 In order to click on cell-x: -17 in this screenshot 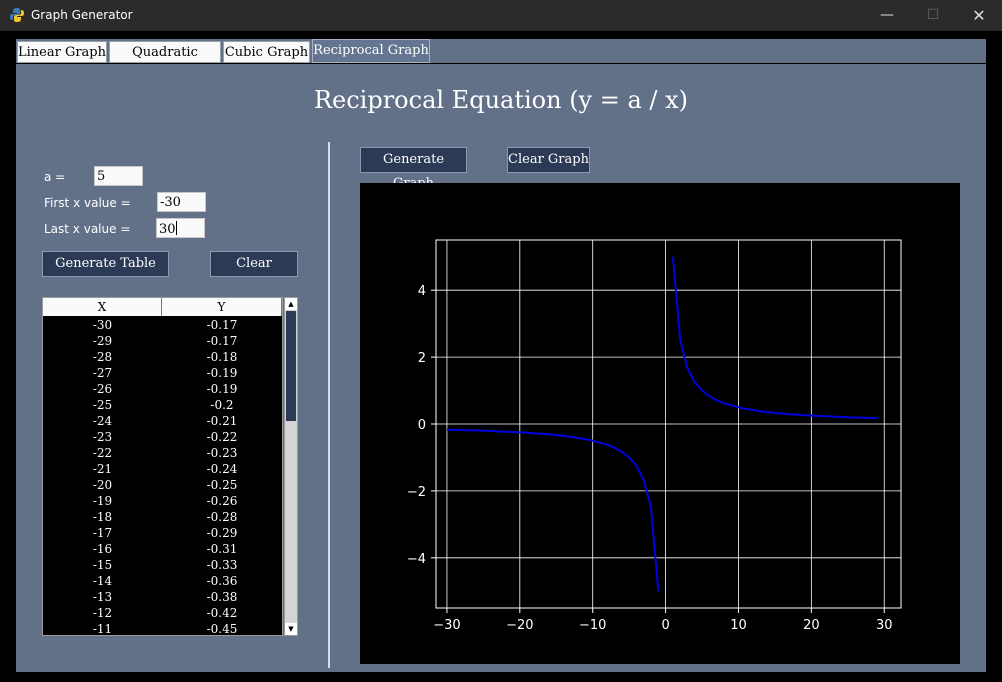, I will do `click(102, 533)`.